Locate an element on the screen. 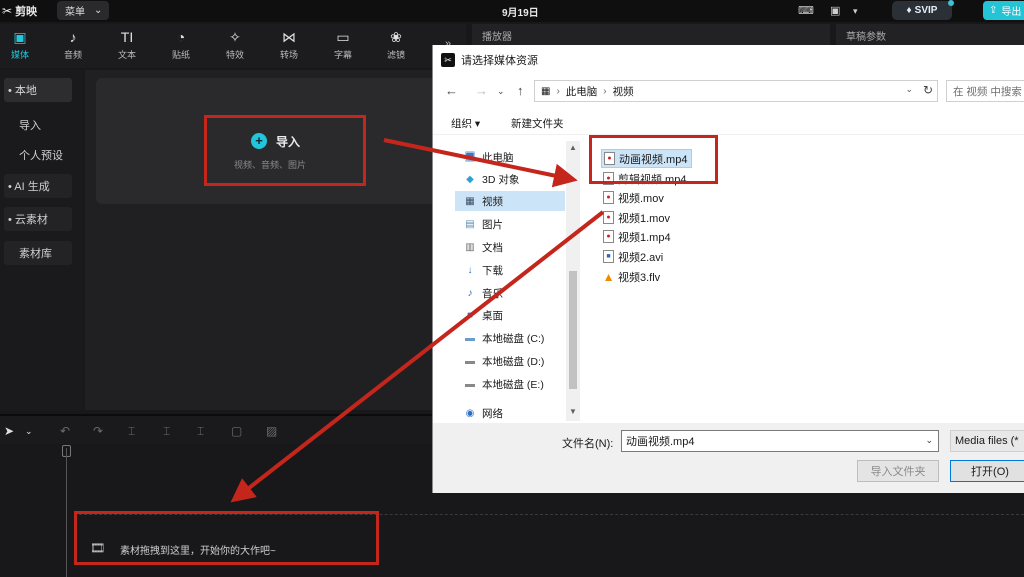  keyboard-icon: ⌨ is located at coordinates (806, 10).